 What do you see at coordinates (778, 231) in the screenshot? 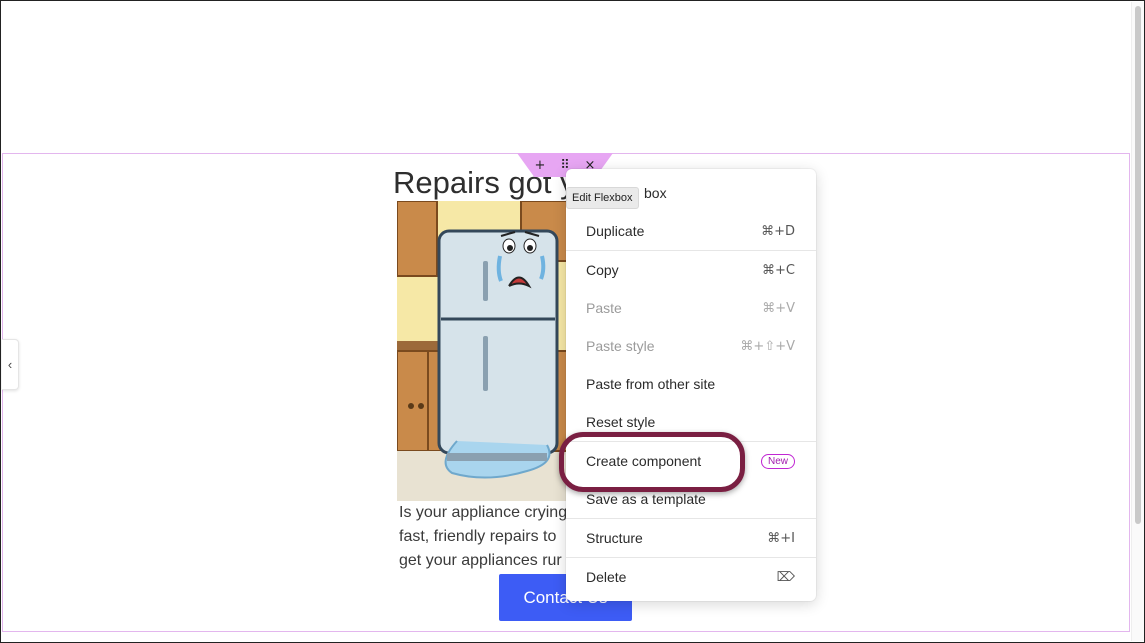
I see `shortcut-label: ⌘+D` at bounding box center [778, 231].